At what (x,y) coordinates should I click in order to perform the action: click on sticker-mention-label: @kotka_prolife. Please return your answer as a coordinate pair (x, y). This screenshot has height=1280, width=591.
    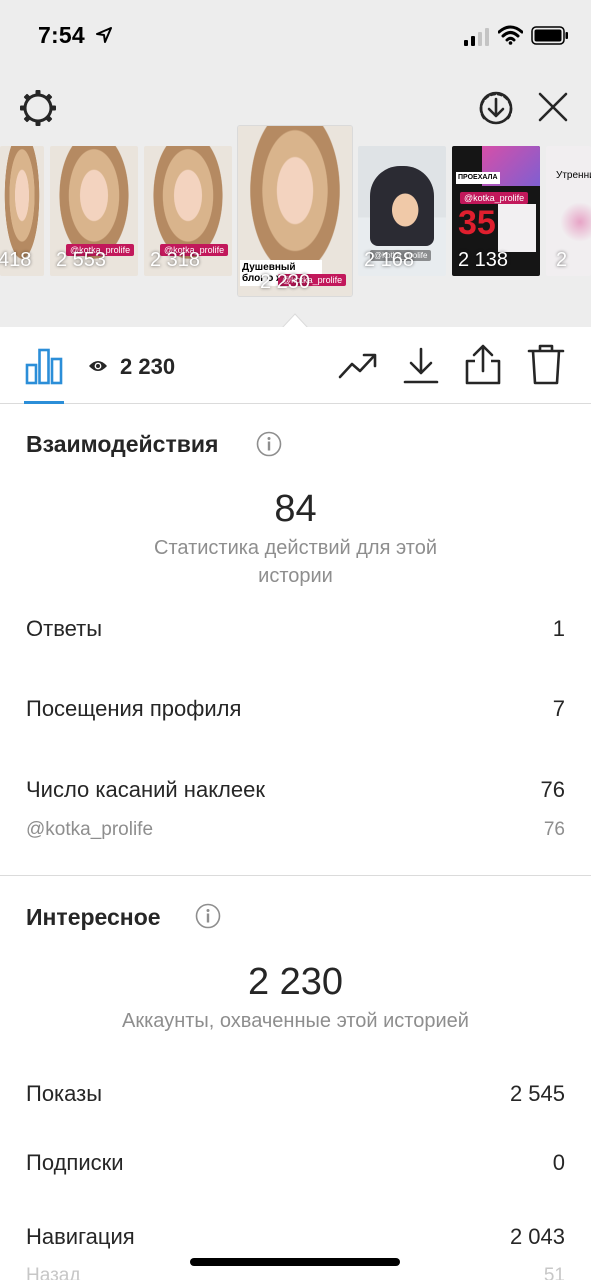
    Looking at the image, I should click on (90, 829).